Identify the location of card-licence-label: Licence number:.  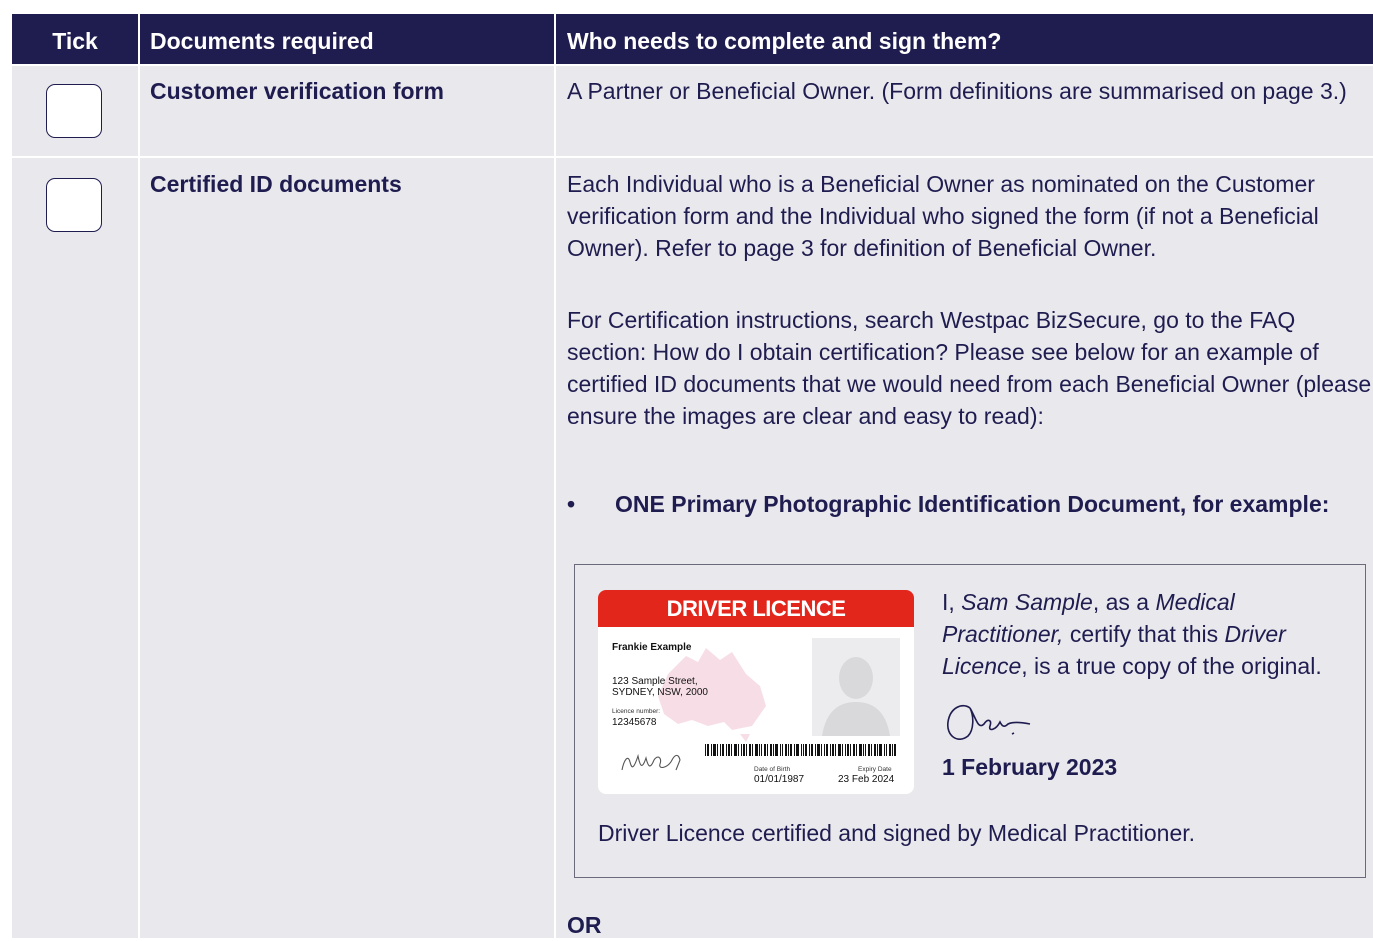
(636, 711).